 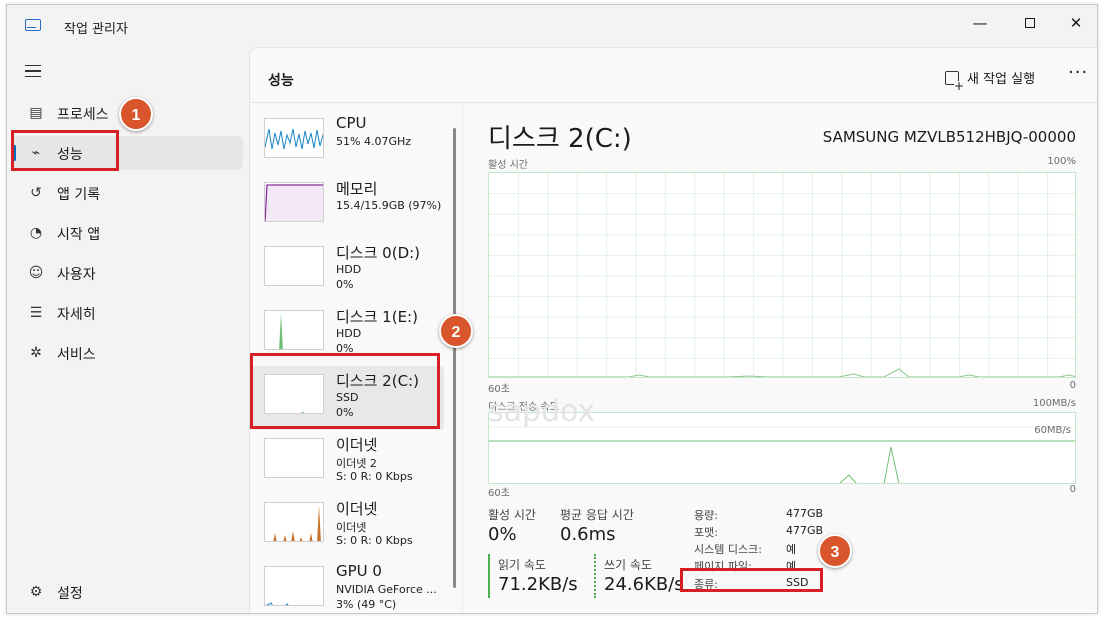 I want to click on device-detail: 51% 4.07GHz, so click(x=374, y=141).